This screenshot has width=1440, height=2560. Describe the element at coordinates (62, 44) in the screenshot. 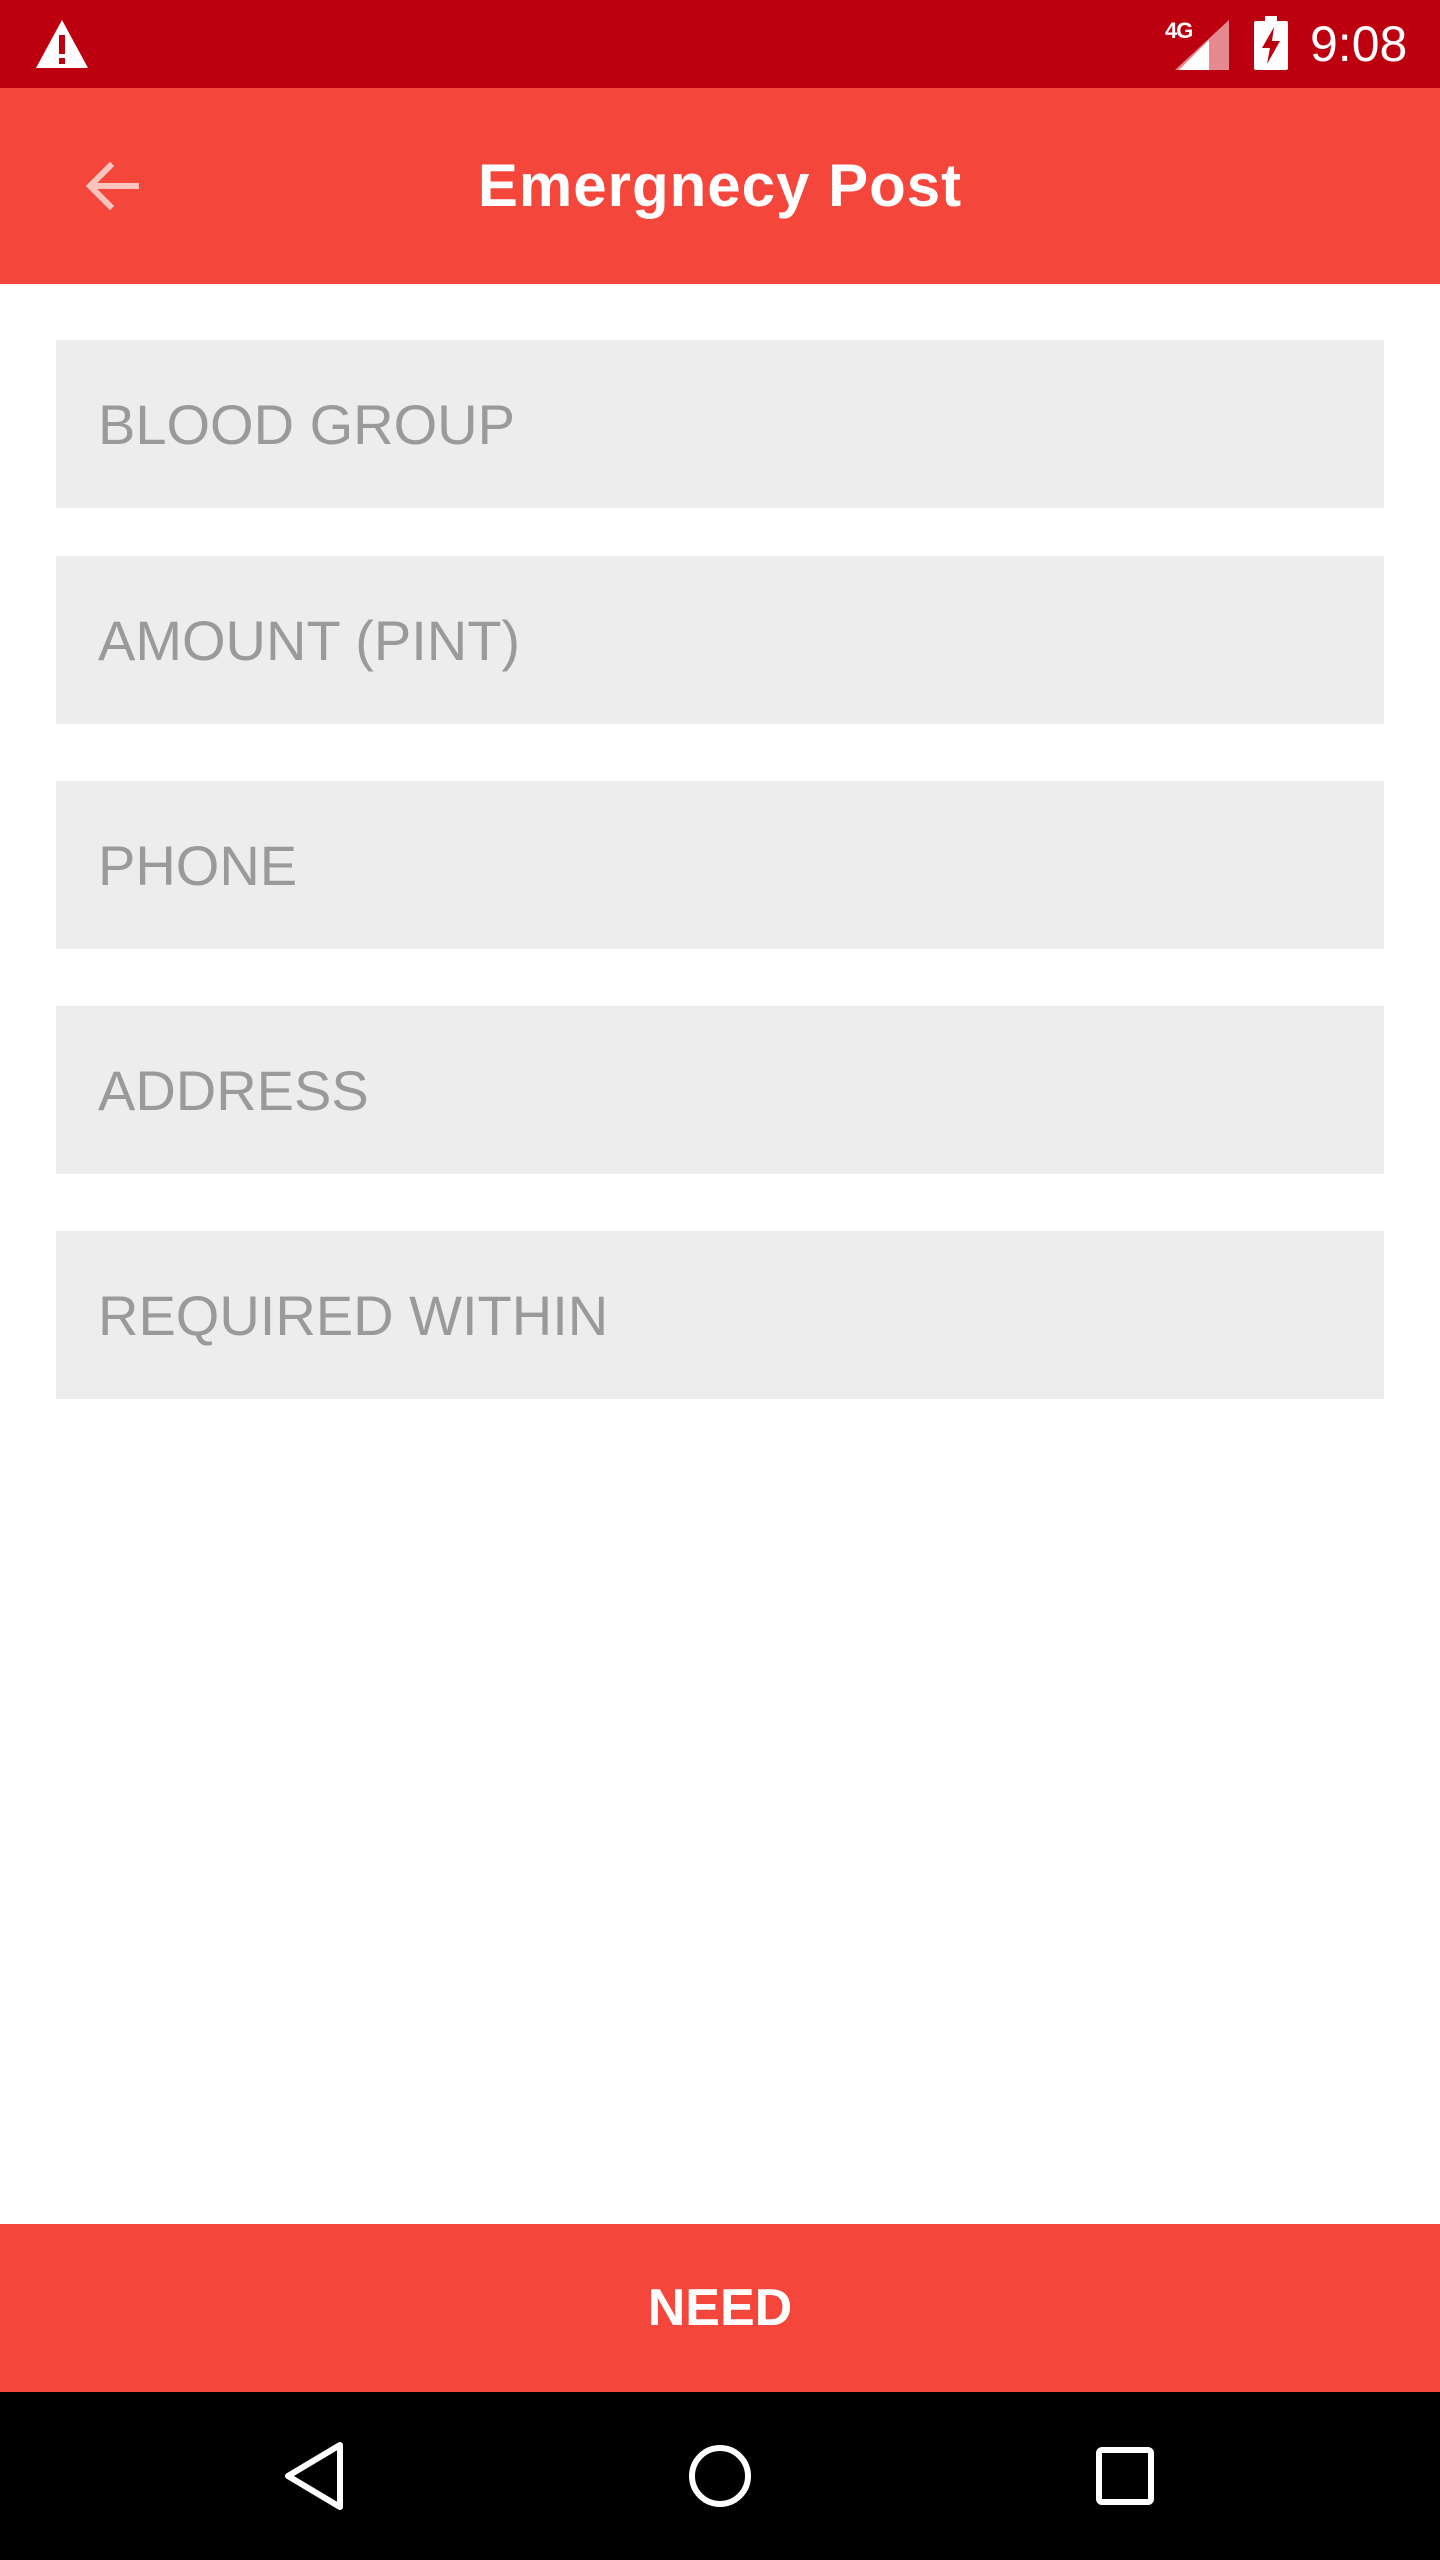

I see `warning-icon` at that location.